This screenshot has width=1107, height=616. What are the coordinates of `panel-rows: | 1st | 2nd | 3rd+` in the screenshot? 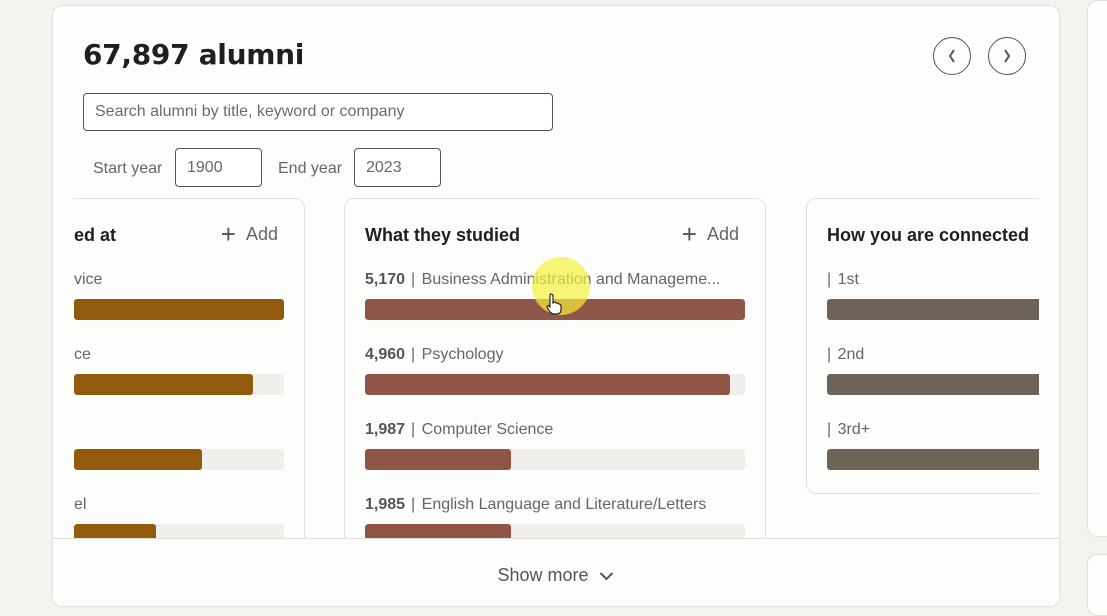 It's located at (933, 381).